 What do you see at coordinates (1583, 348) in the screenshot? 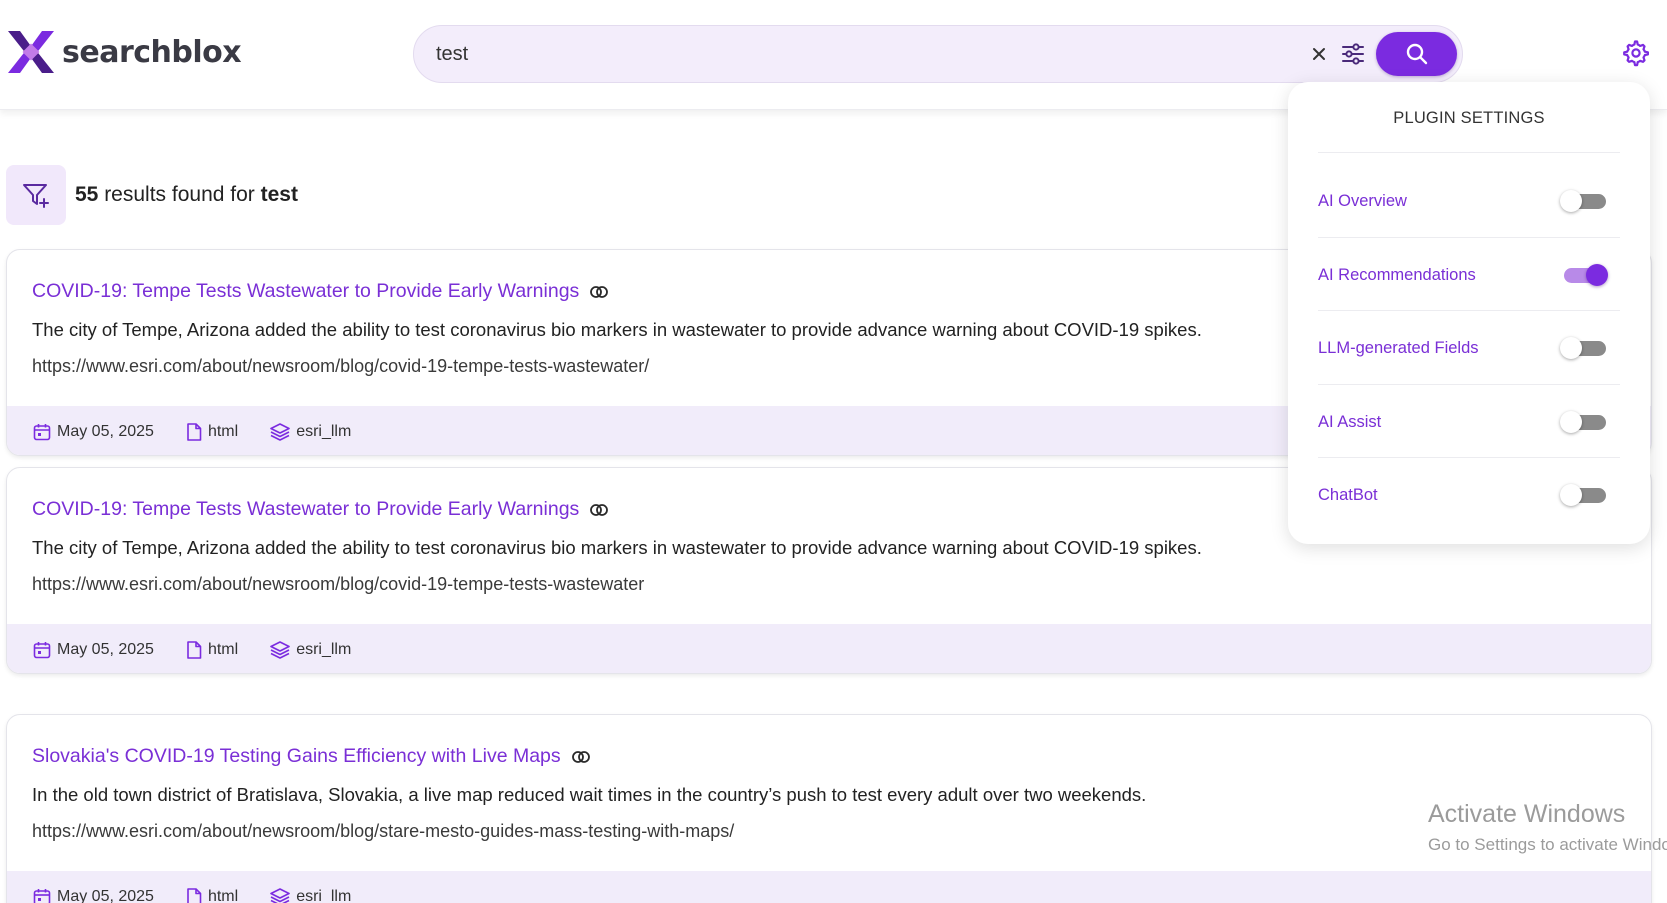
I see `llm-generated-fields-toggle` at bounding box center [1583, 348].